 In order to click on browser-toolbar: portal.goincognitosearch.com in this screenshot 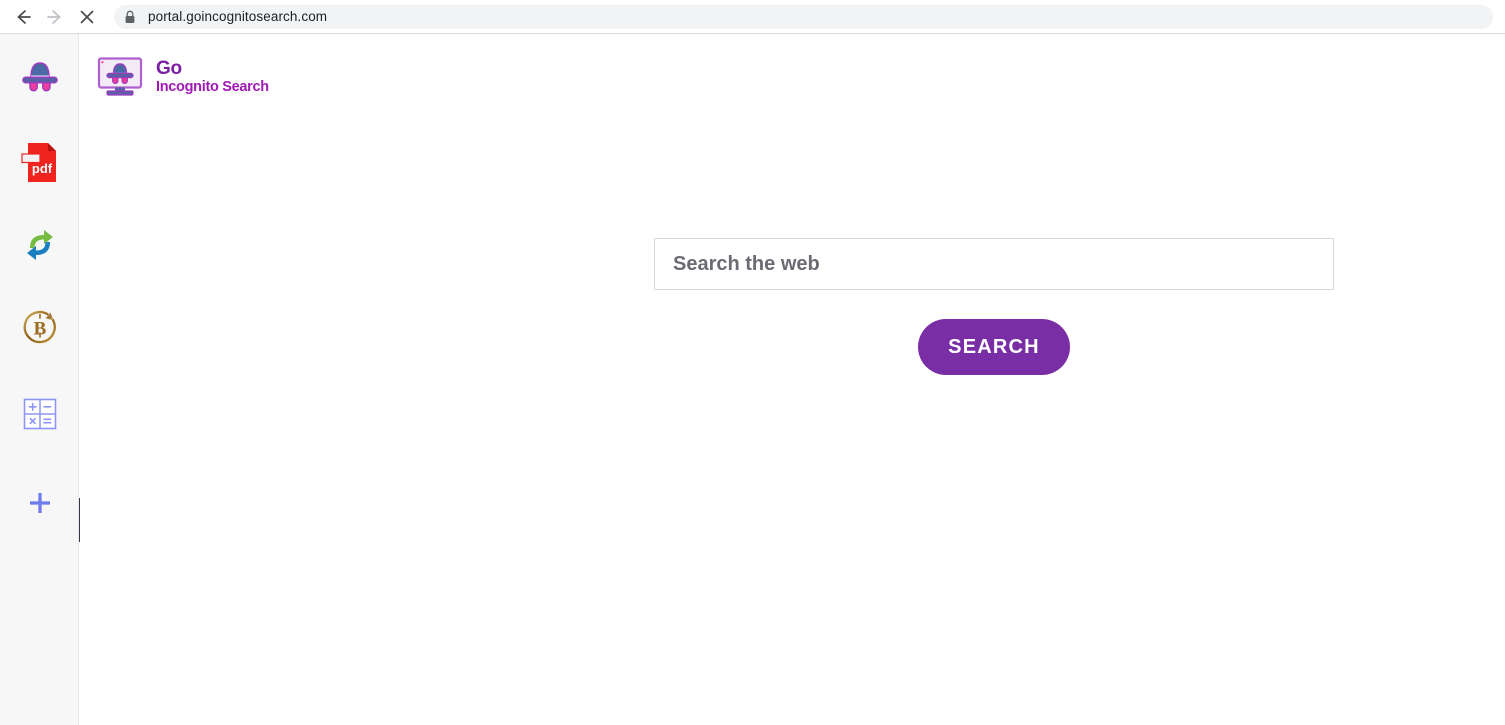, I will do `click(752, 17)`.